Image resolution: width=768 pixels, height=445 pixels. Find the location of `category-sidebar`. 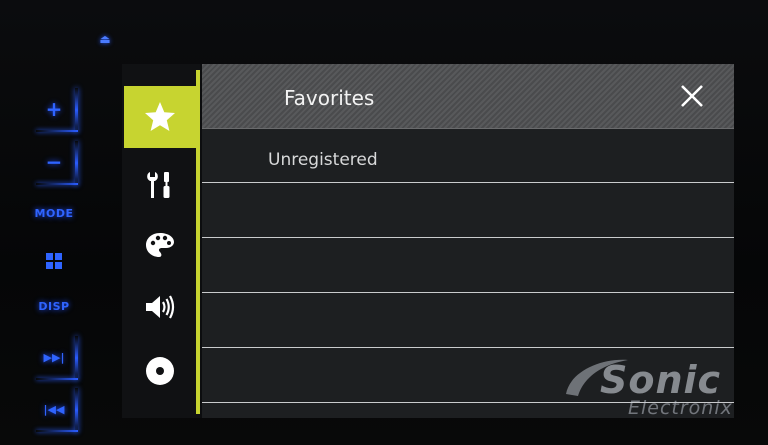

category-sidebar is located at coordinates (161, 241).